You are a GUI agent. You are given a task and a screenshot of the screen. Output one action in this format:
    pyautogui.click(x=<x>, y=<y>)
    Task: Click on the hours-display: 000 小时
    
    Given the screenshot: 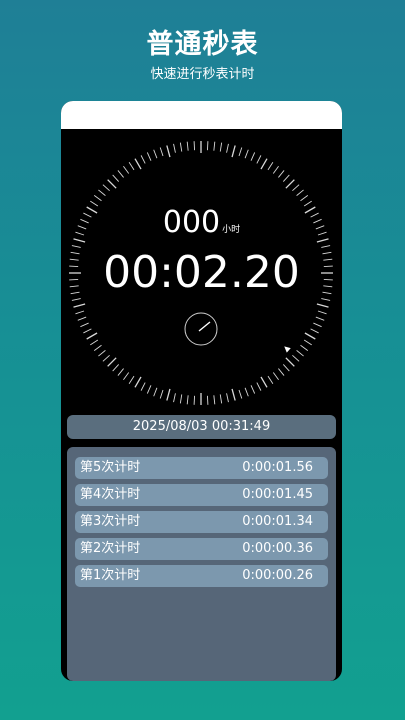 What is the action you would take?
    pyautogui.click(x=201, y=222)
    